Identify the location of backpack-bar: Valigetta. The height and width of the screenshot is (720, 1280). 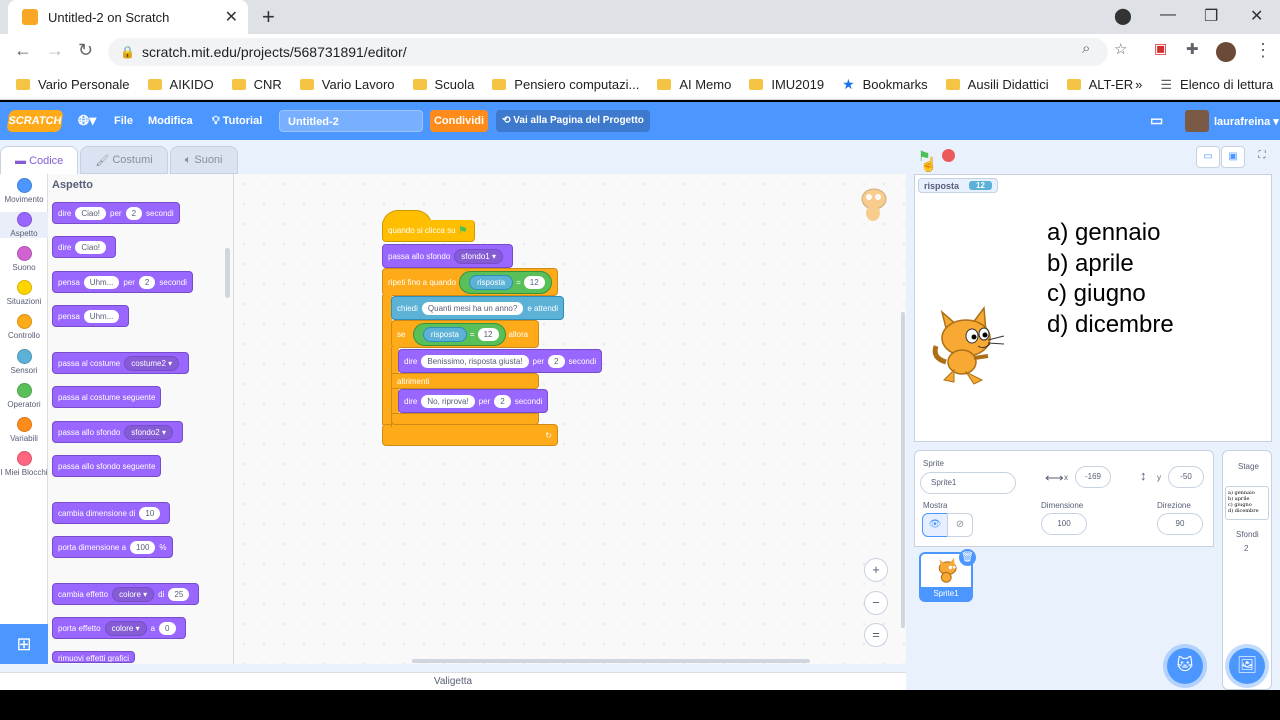
(453, 681).